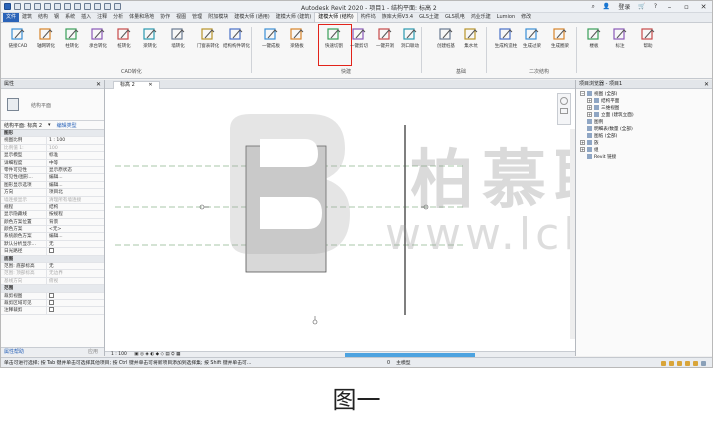 The image size is (713, 428). I want to click on workset-select: 主模型, so click(403, 363).